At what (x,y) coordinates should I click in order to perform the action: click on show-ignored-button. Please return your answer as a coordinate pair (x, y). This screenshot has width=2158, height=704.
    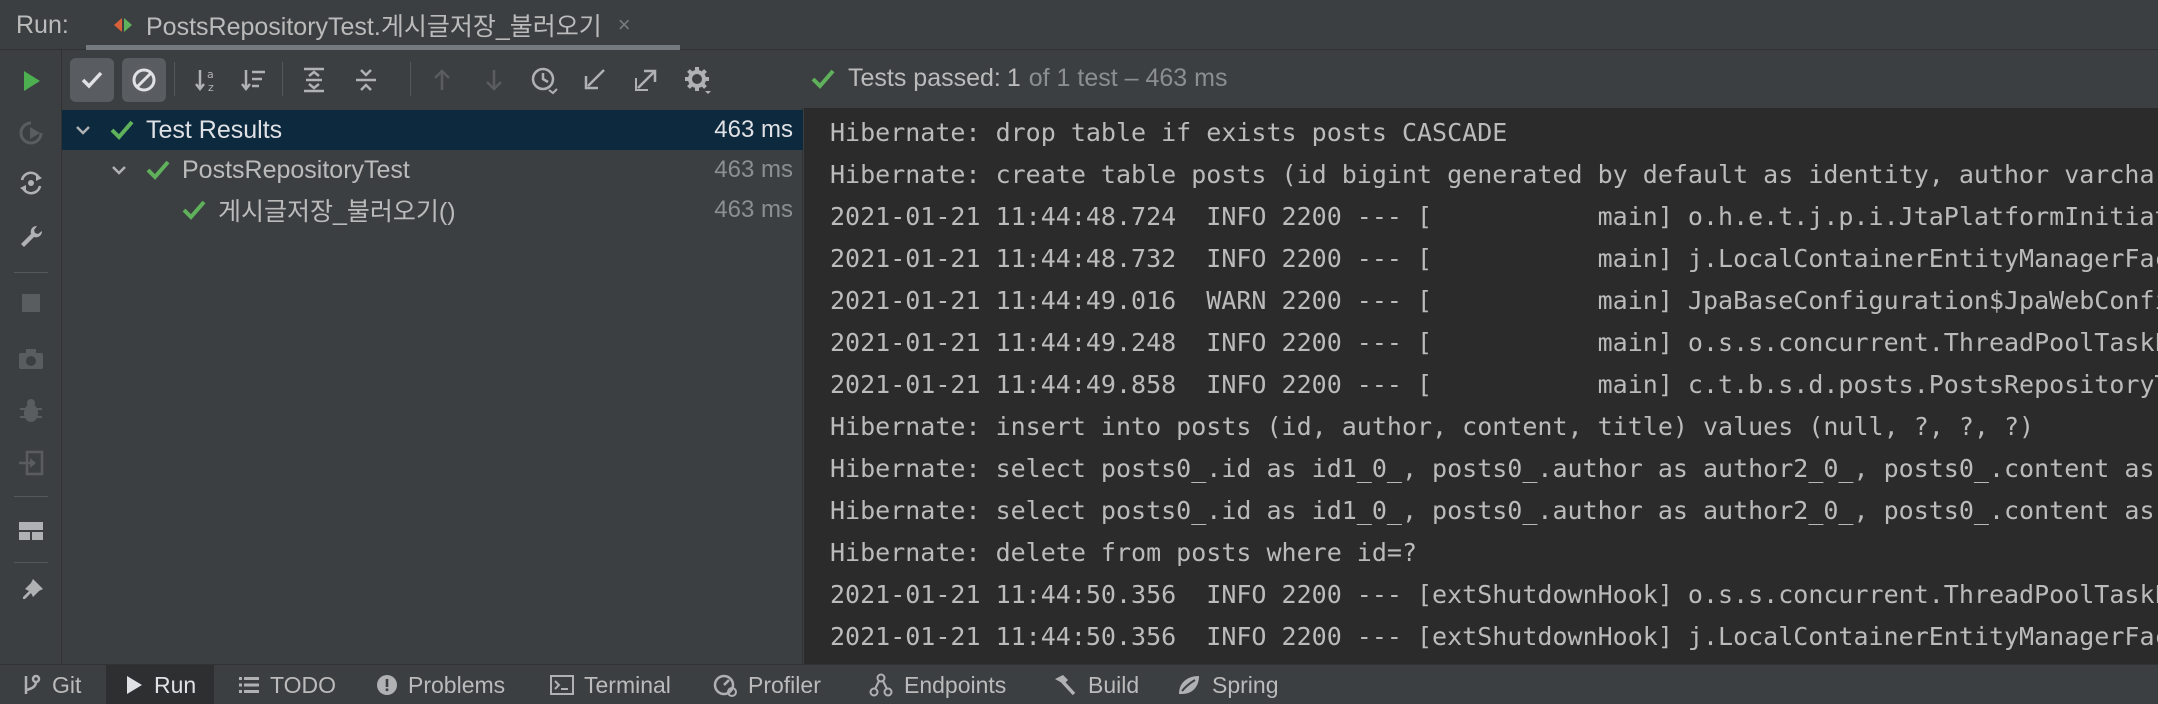
    Looking at the image, I should click on (144, 80).